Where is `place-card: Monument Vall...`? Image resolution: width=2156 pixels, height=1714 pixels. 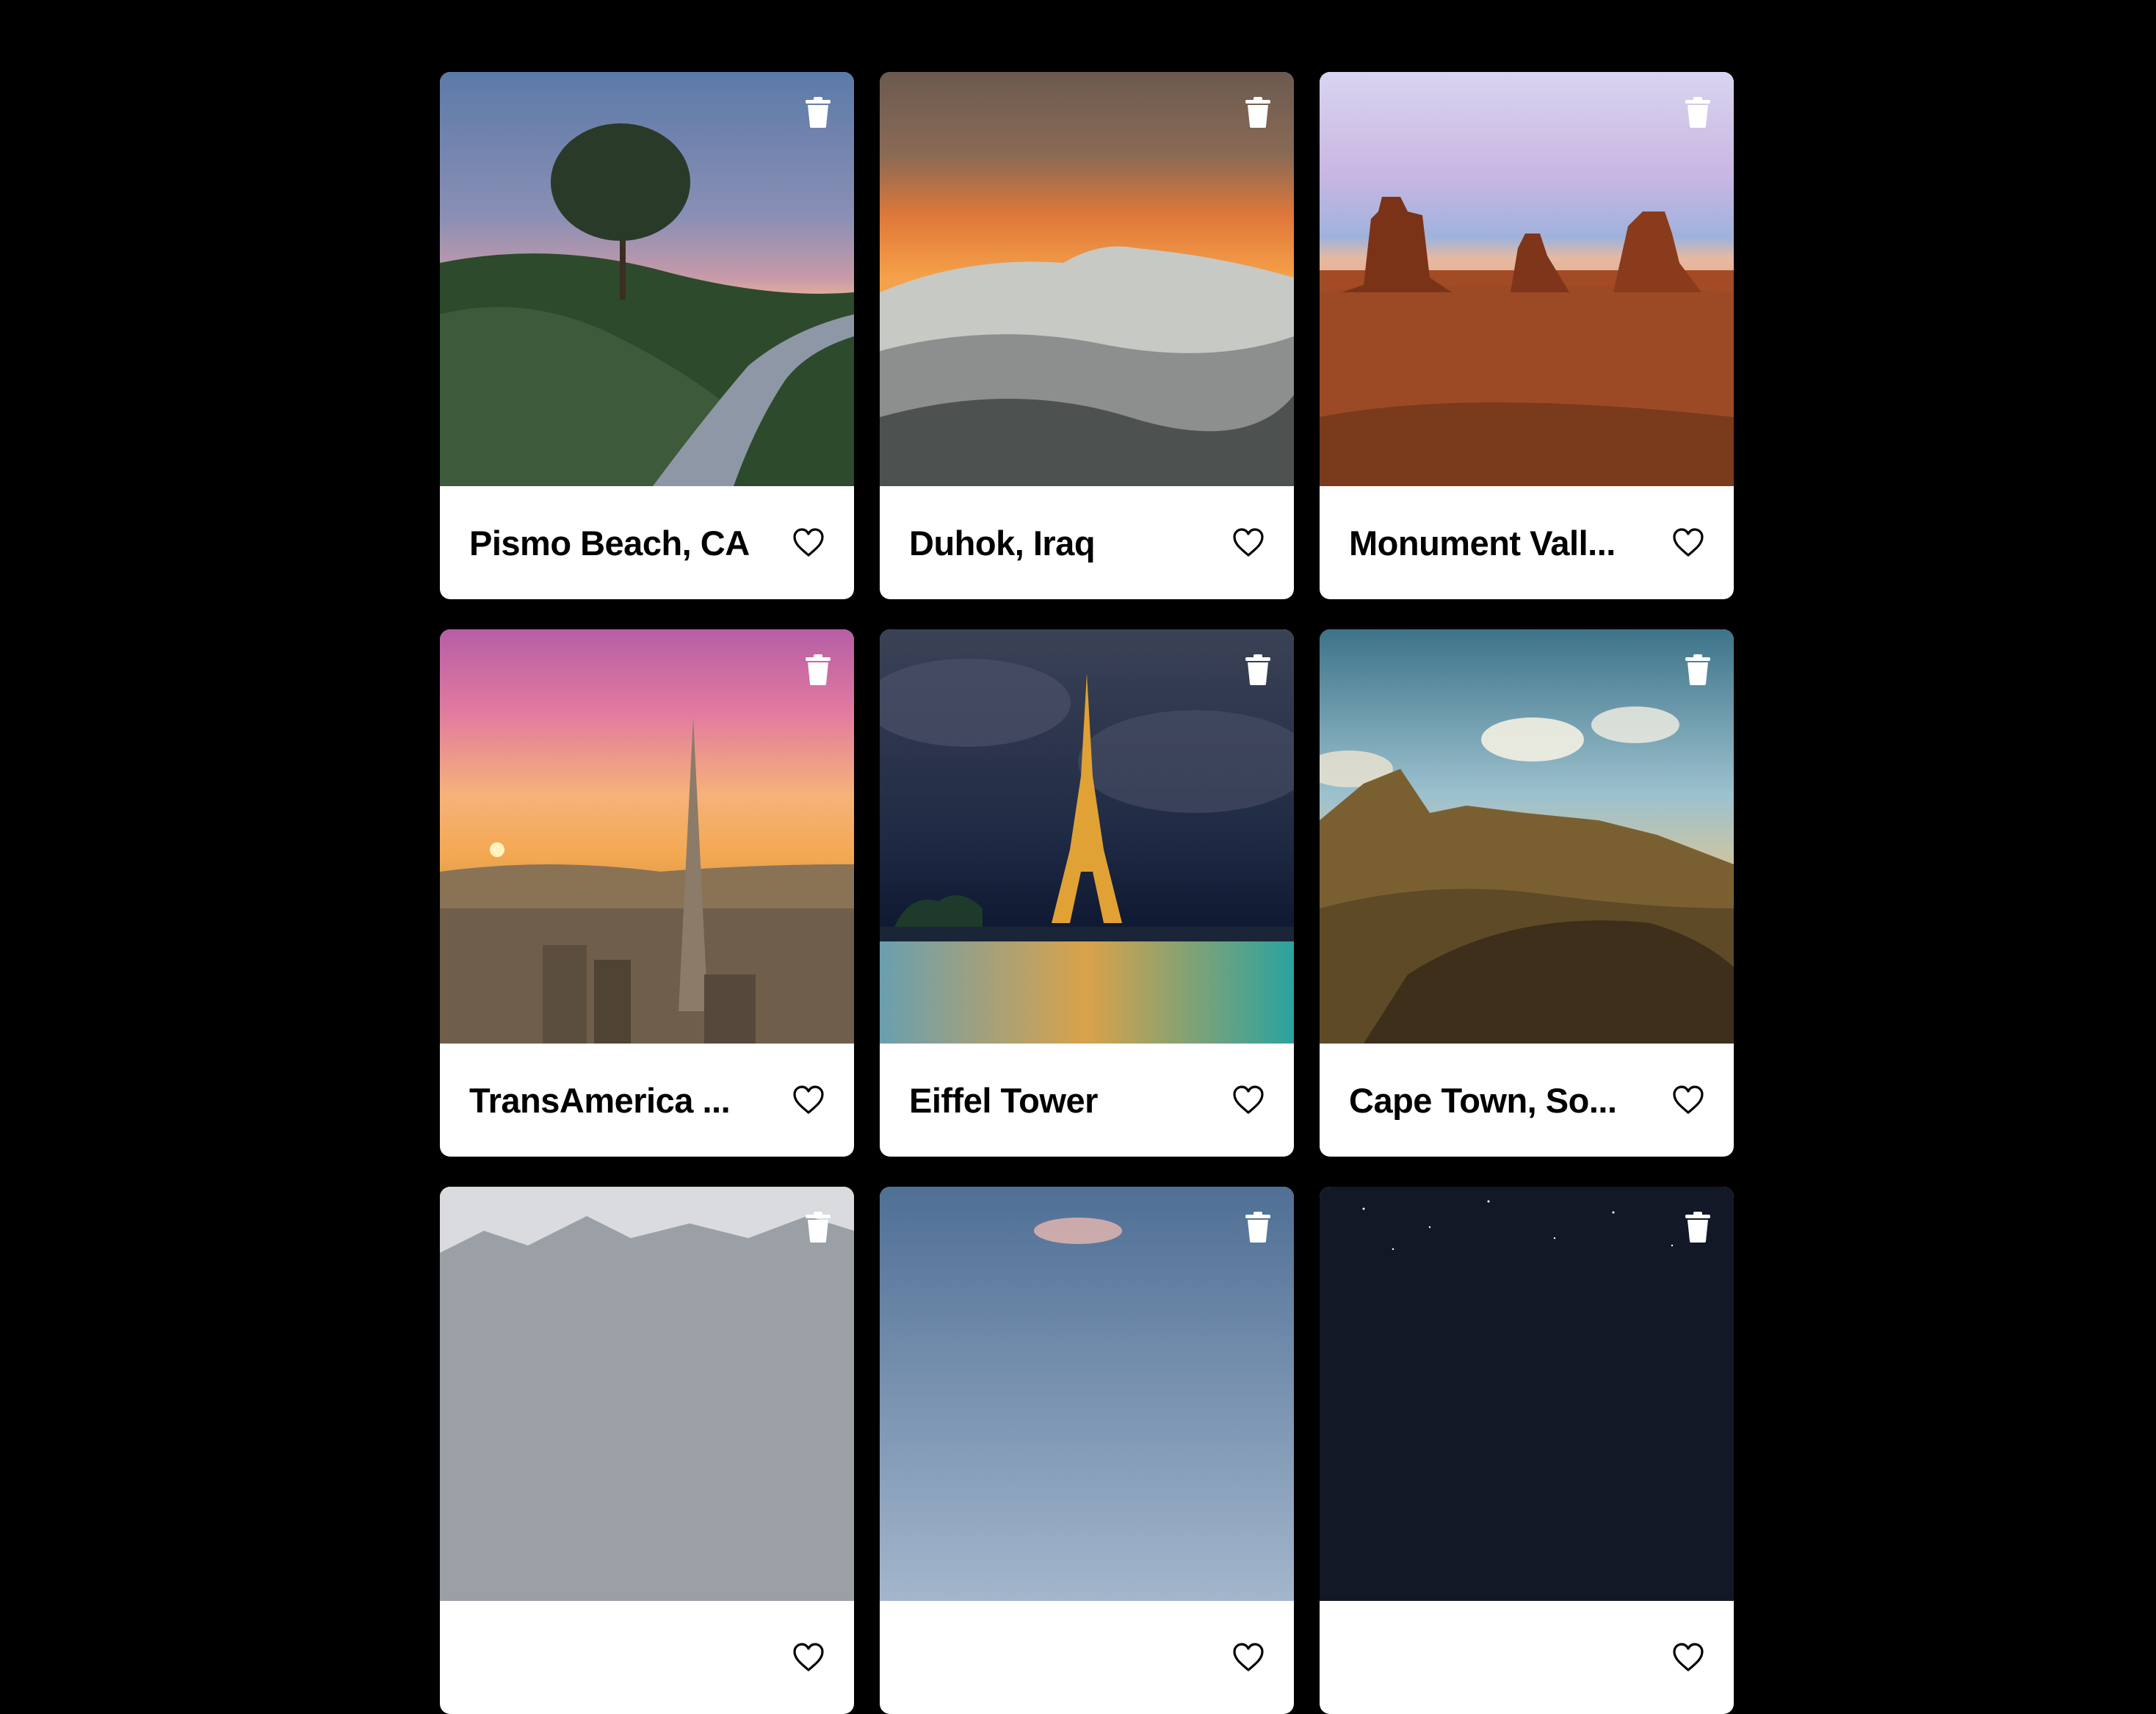
place-card: Monument Vall... is located at coordinates (1527, 335).